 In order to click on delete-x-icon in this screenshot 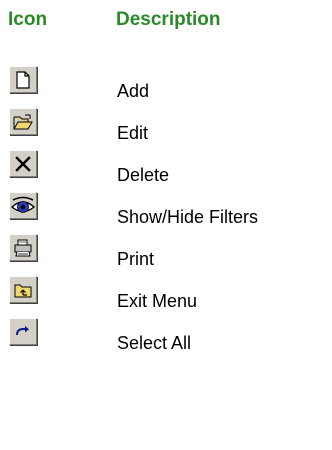, I will do `click(23, 163)`.